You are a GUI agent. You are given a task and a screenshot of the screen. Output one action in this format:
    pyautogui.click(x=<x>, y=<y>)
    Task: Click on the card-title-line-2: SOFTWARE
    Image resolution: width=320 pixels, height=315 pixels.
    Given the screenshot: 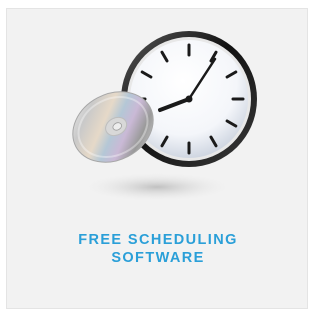 What is the action you would take?
    pyautogui.click(x=158, y=258)
    